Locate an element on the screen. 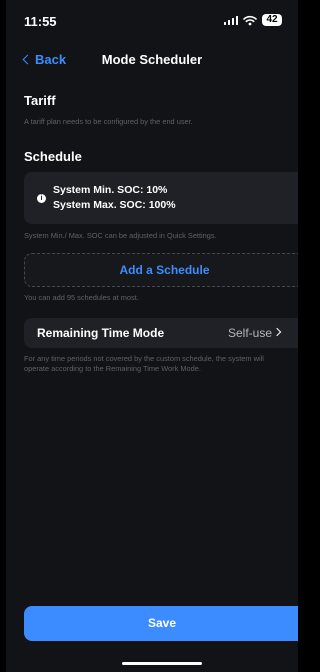 Image resolution: width=320 pixels, height=672 pixels. chevron-right-icon is located at coordinates (277, 332).